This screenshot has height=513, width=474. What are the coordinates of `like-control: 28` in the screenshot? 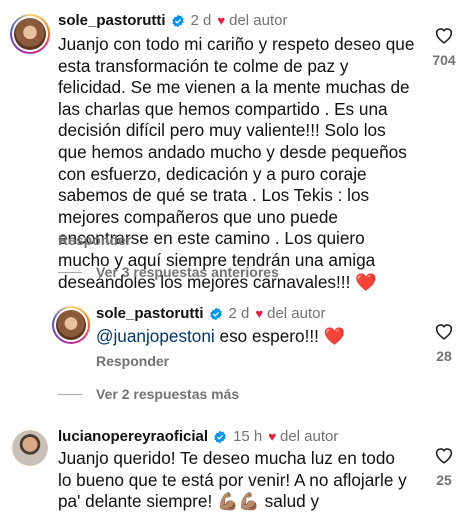 It's located at (444, 343).